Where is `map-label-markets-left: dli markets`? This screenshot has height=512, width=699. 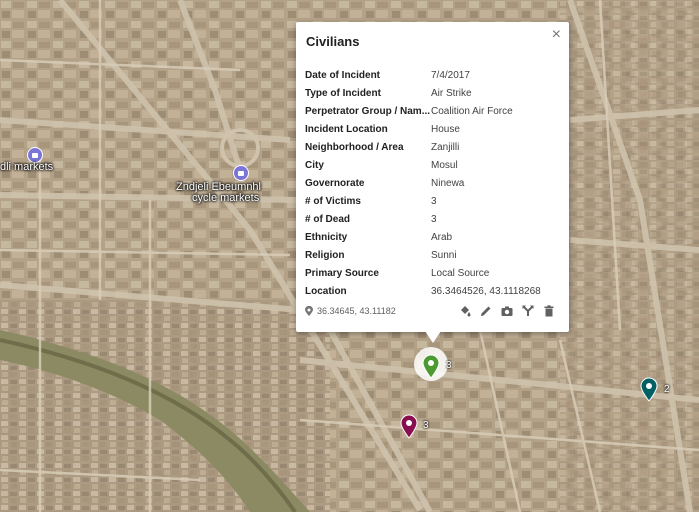 map-label-markets-left: dli markets is located at coordinates (27, 167).